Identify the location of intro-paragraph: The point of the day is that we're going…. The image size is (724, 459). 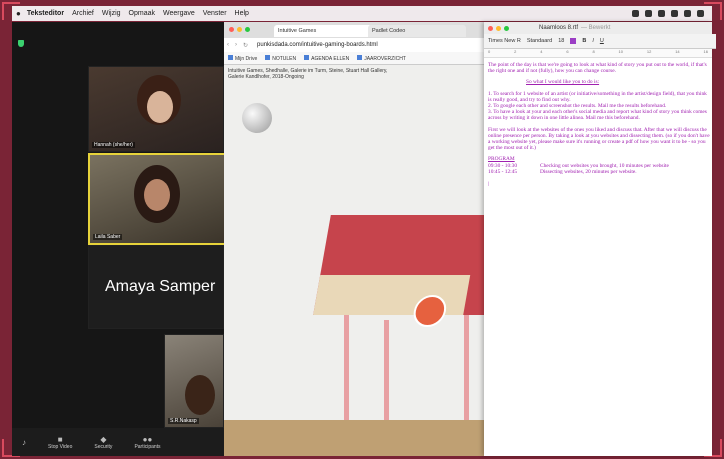
(597, 68).